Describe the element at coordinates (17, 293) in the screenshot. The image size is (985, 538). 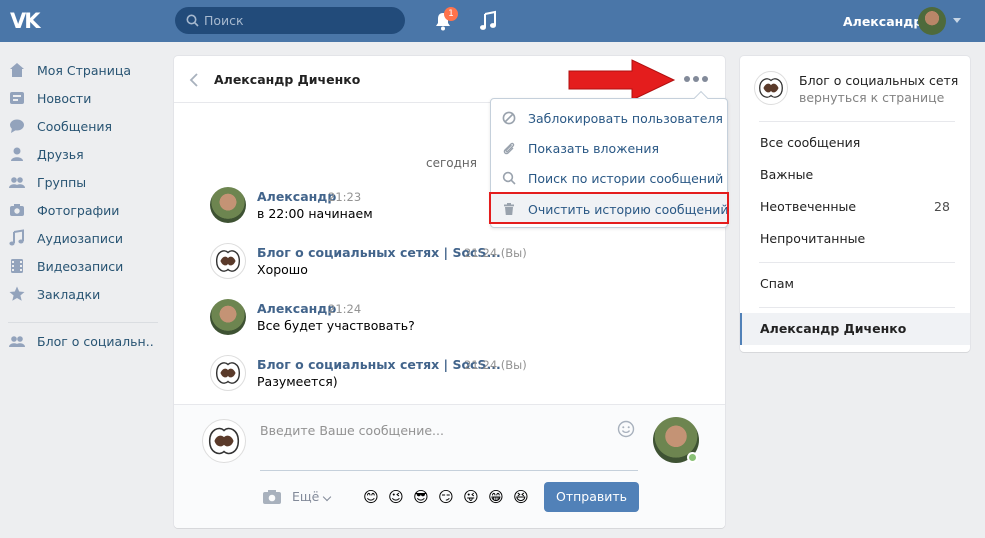
I see `star-icon` at that location.